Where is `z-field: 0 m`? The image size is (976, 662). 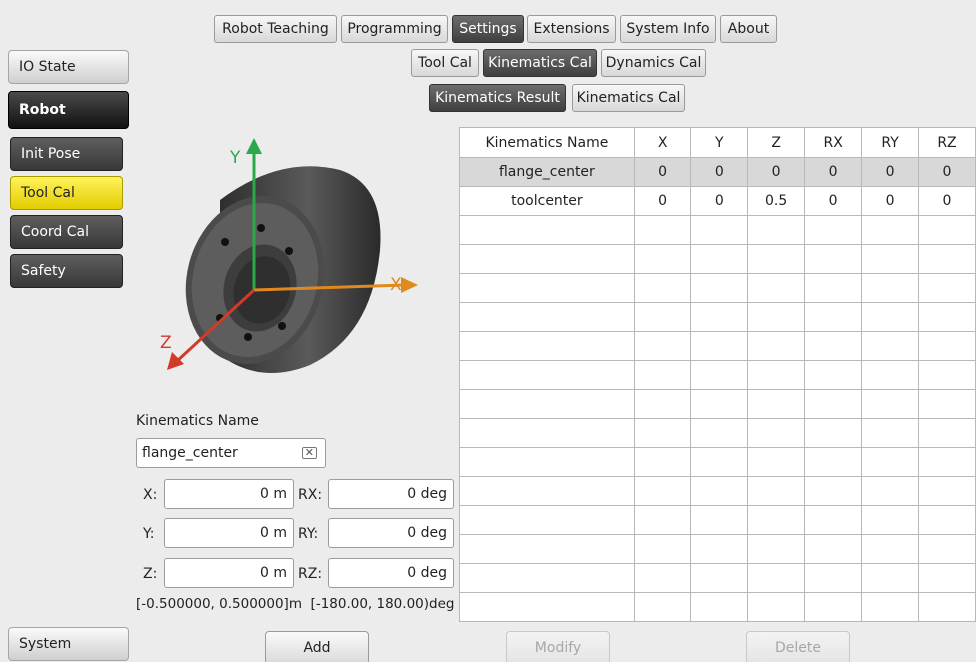
z-field: 0 m is located at coordinates (229, 573).